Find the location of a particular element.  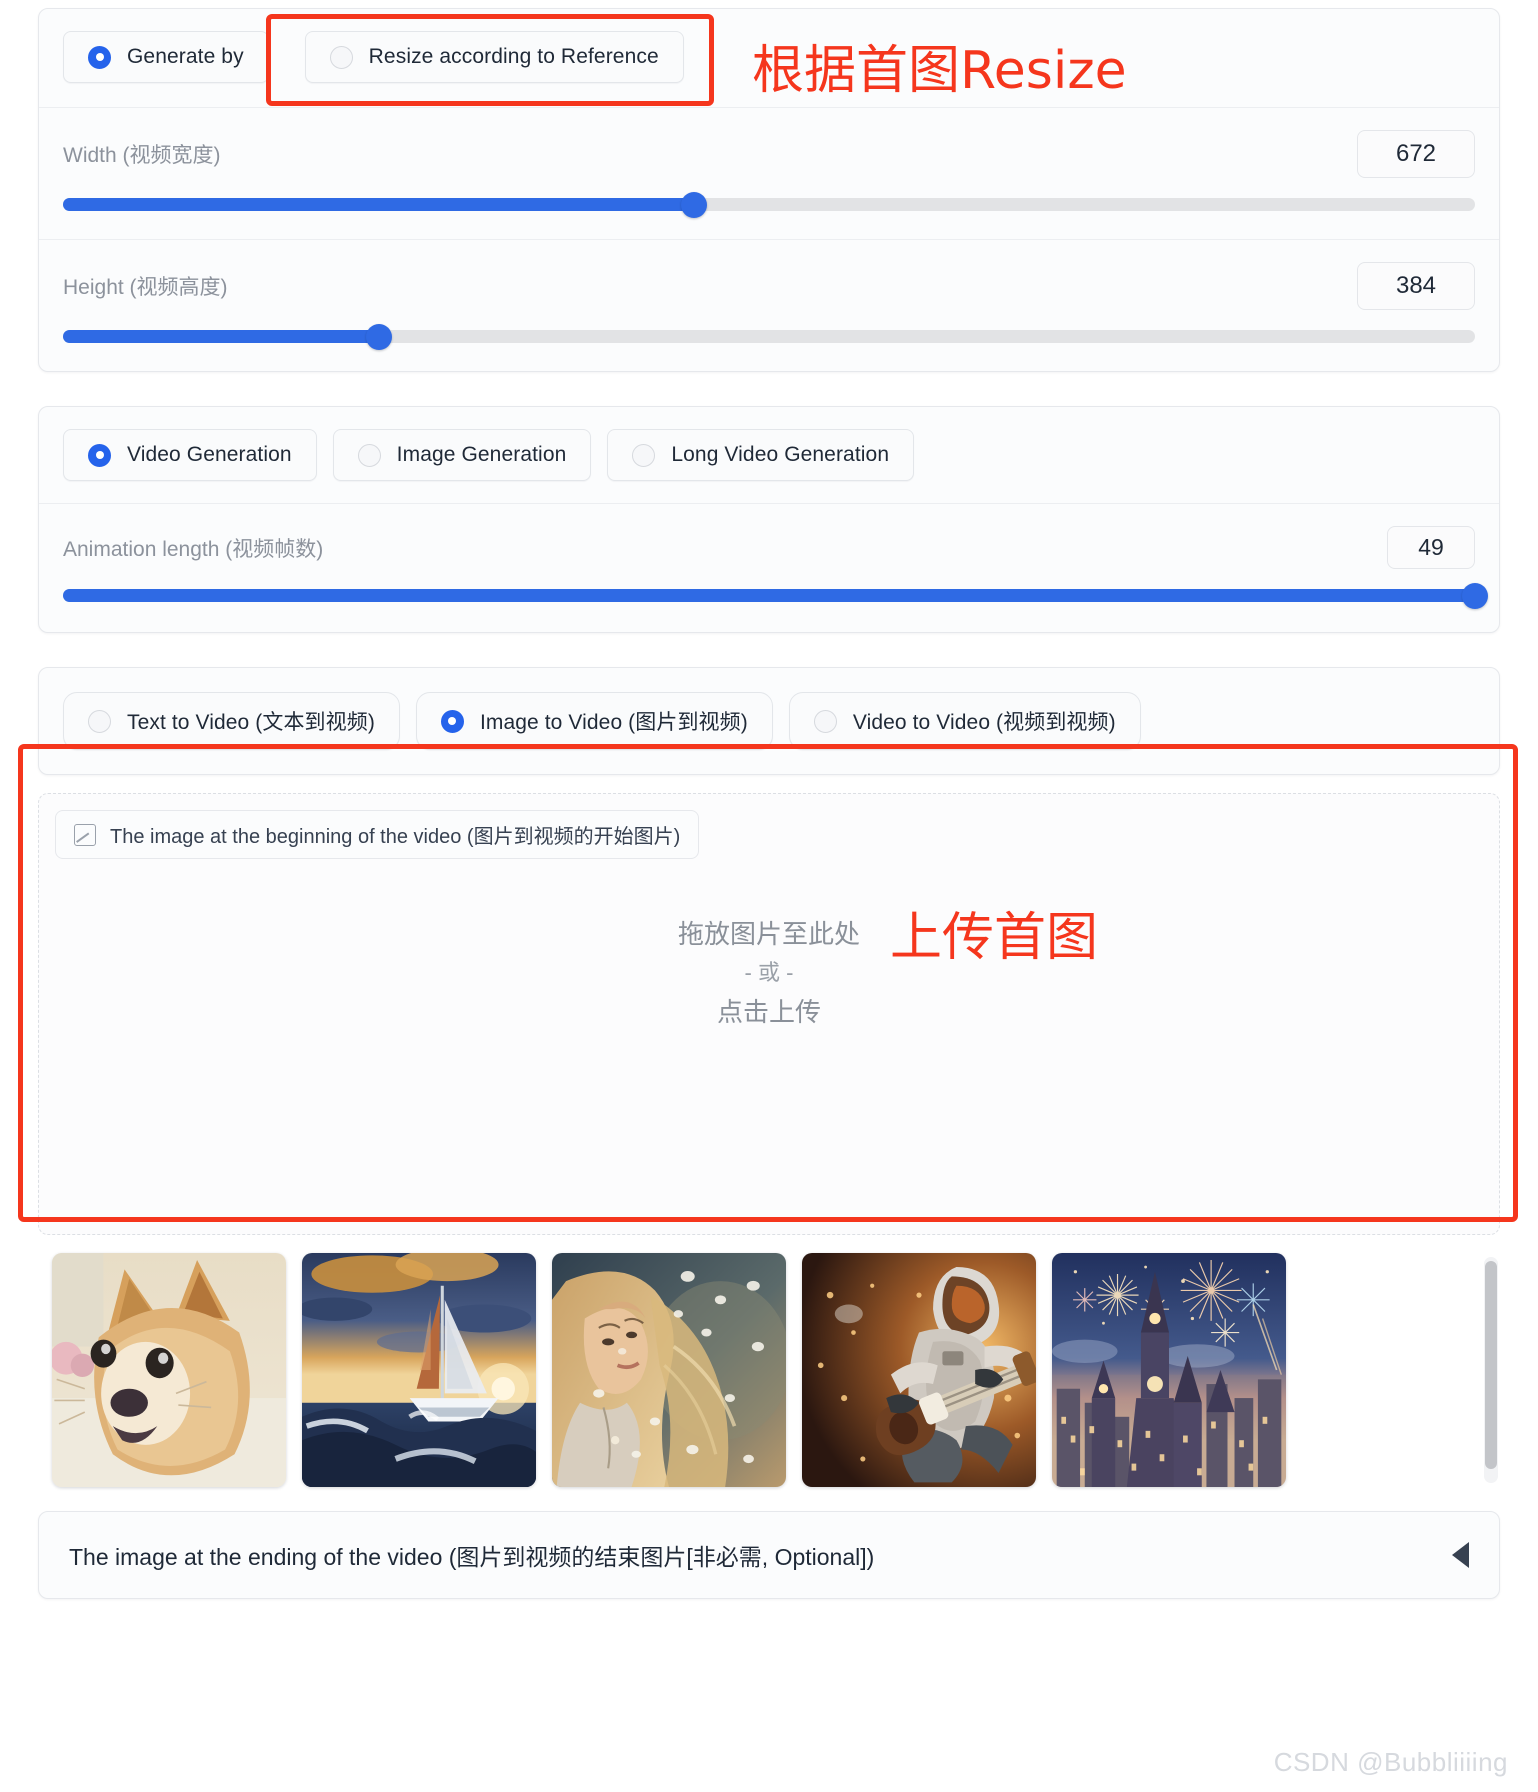

animation-length-slider-handle is located at coordinates (1475, 595).